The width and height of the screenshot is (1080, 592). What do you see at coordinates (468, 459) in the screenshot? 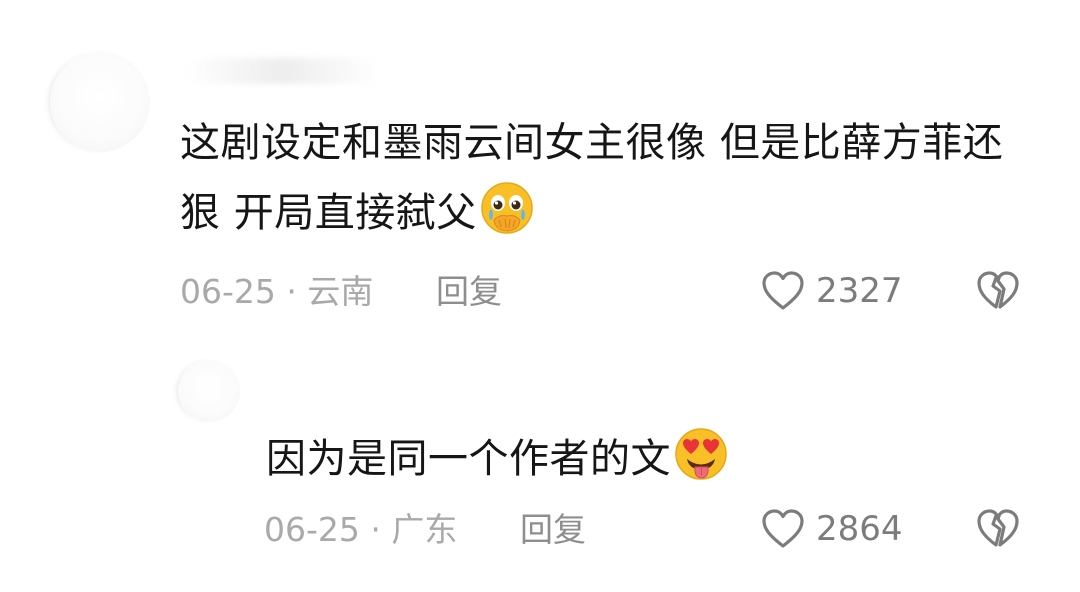
I see `comment-text: 因为是同一个作者的文` at bounding box center [468, 459].